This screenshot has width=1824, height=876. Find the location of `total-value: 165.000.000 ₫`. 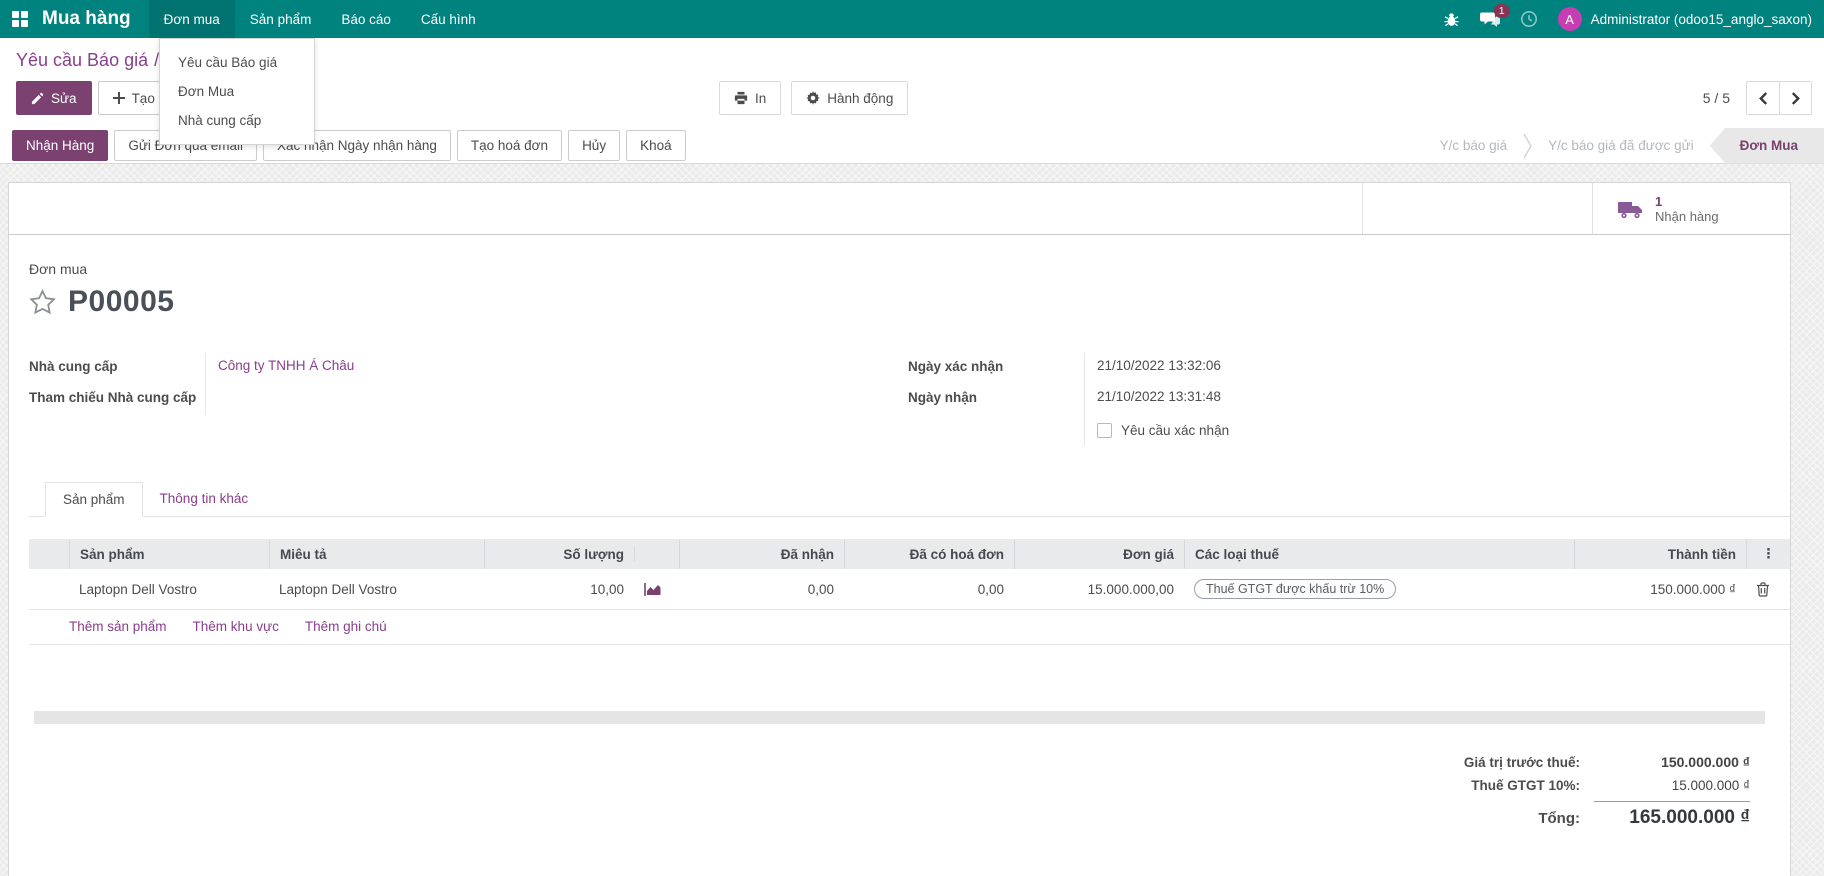

total-value: 165.000.000 ₫ is located at coordinates (1672, 815).